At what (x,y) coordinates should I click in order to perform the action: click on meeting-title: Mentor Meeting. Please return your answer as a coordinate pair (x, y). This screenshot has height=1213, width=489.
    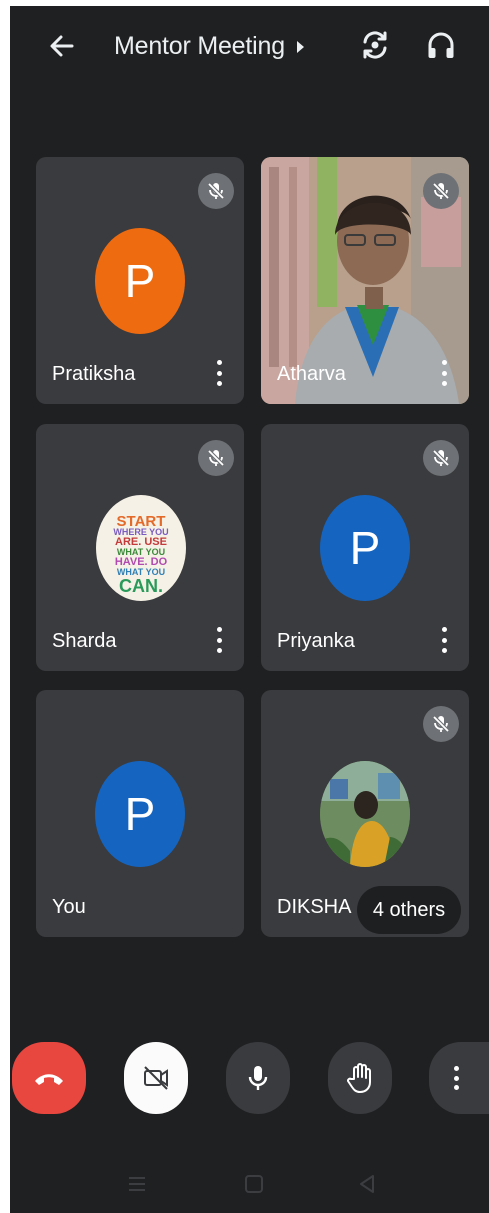
    Looking at the image, I should click on (199, 45).